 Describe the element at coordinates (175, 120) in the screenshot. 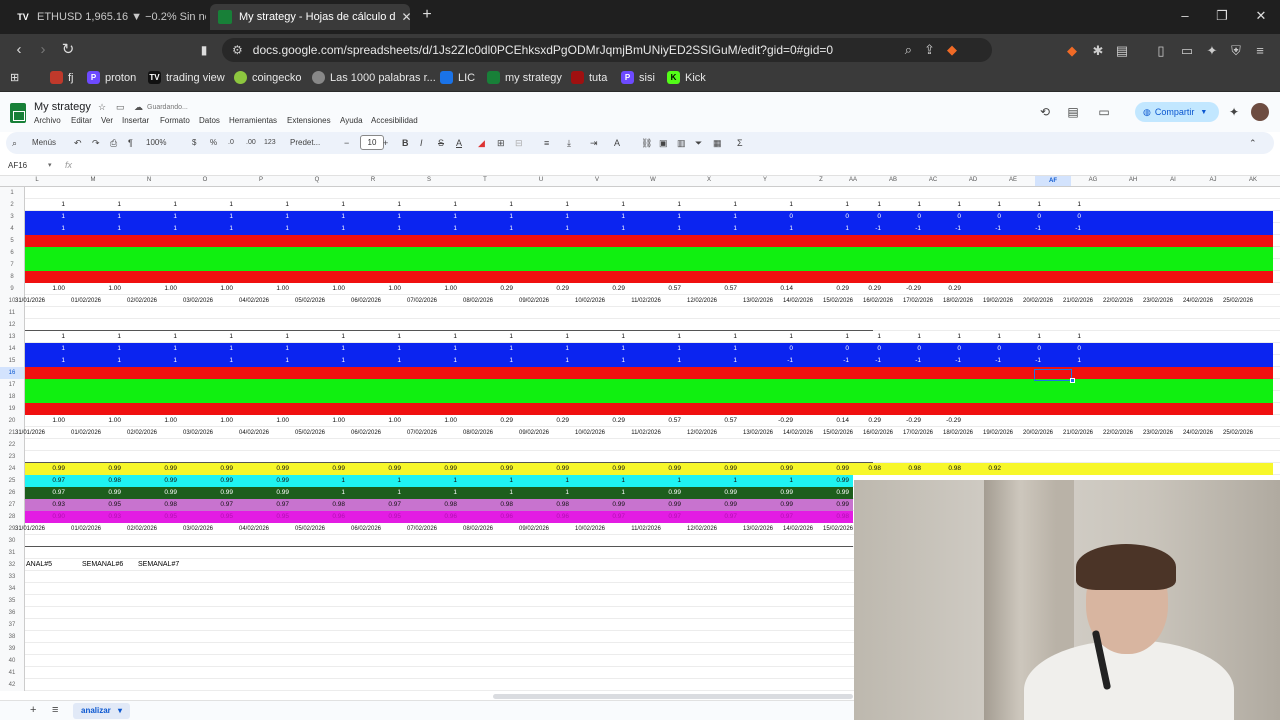

I see `menu-formato: Formato` at that location.